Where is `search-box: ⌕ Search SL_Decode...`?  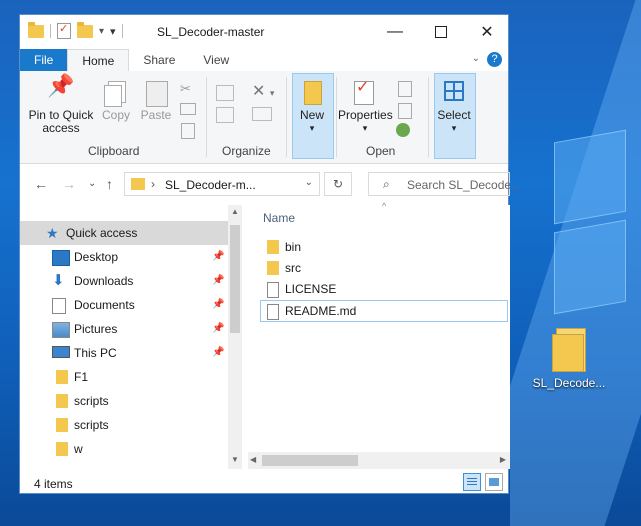 search-box: ⌕ Search SL_Decode... is located at coordinates (444, 184).